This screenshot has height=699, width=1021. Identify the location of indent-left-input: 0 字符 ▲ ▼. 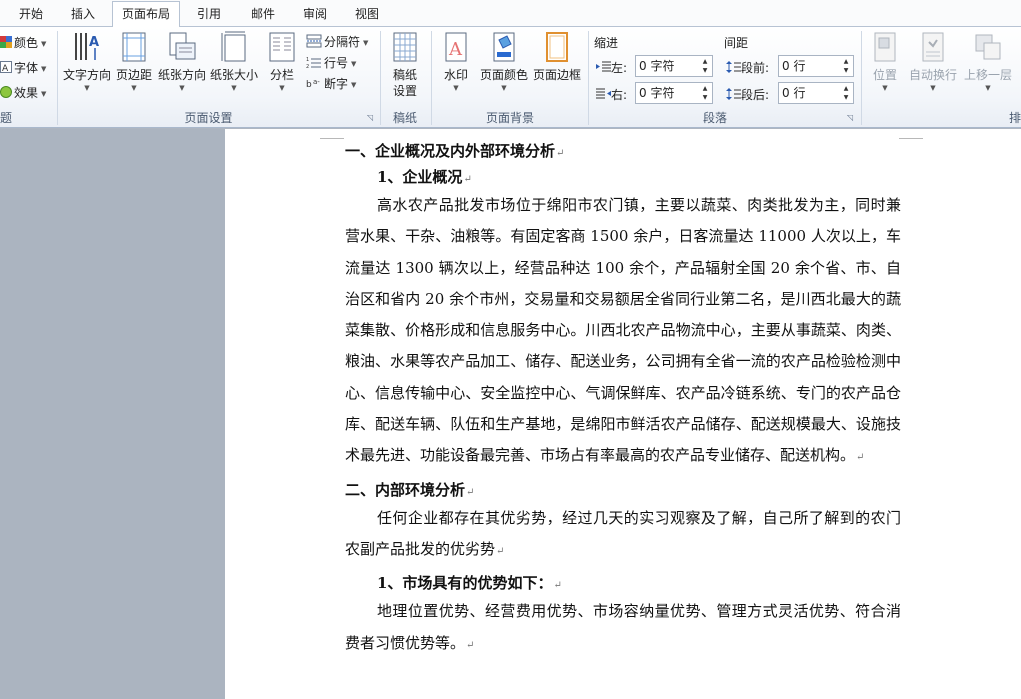
(674, 66).